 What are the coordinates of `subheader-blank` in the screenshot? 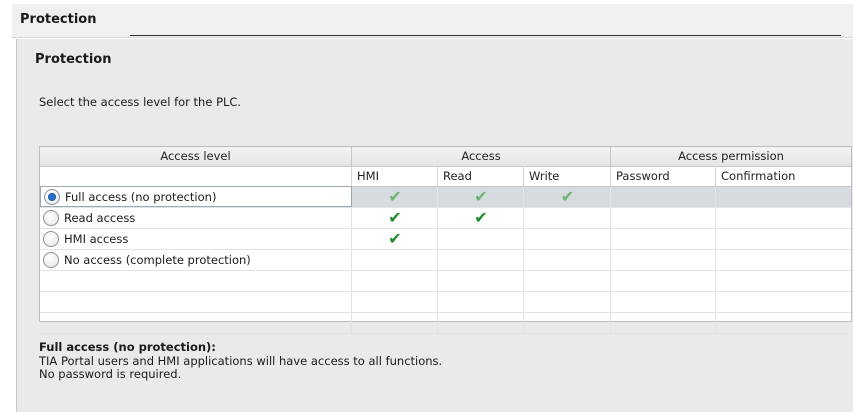 It's located at (196, 177).